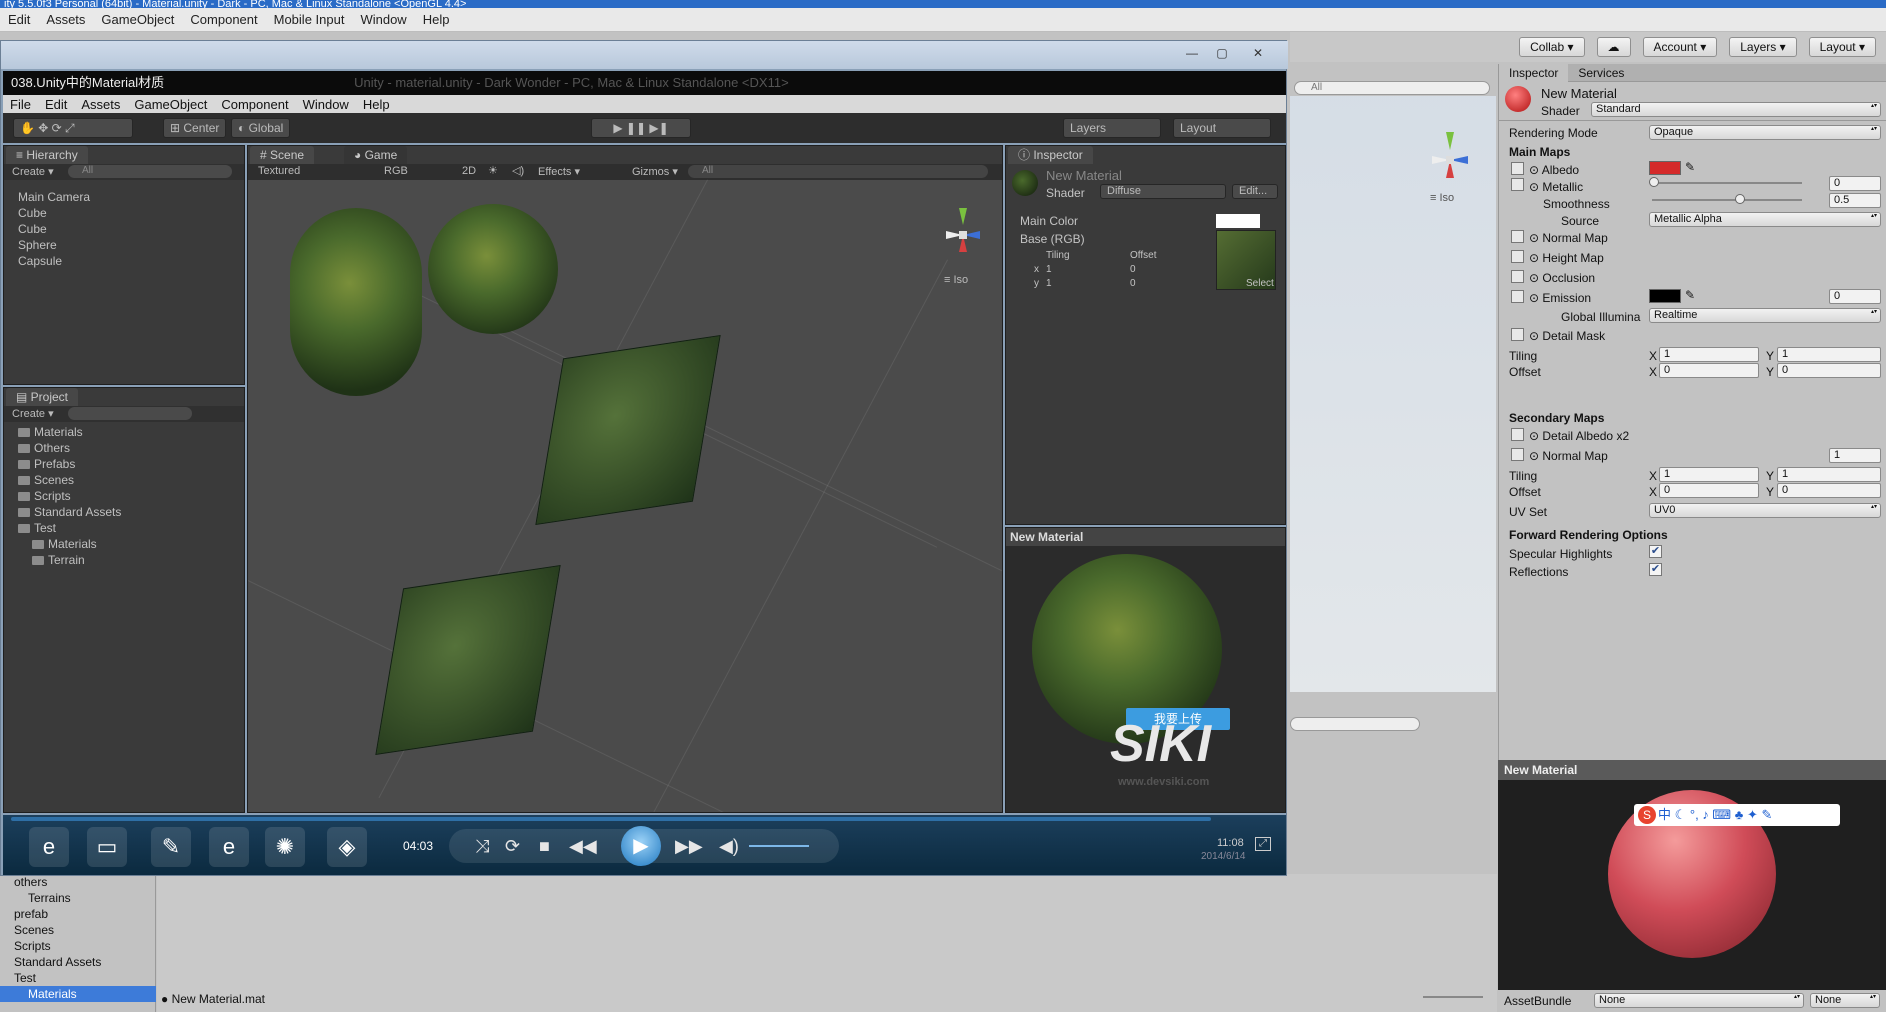 The width and height of the screenshot is (1886, 1012). Describe the element at coordinates (1763, 47) in the screenshot. I see `layers-button: Layers ▾` at that location.